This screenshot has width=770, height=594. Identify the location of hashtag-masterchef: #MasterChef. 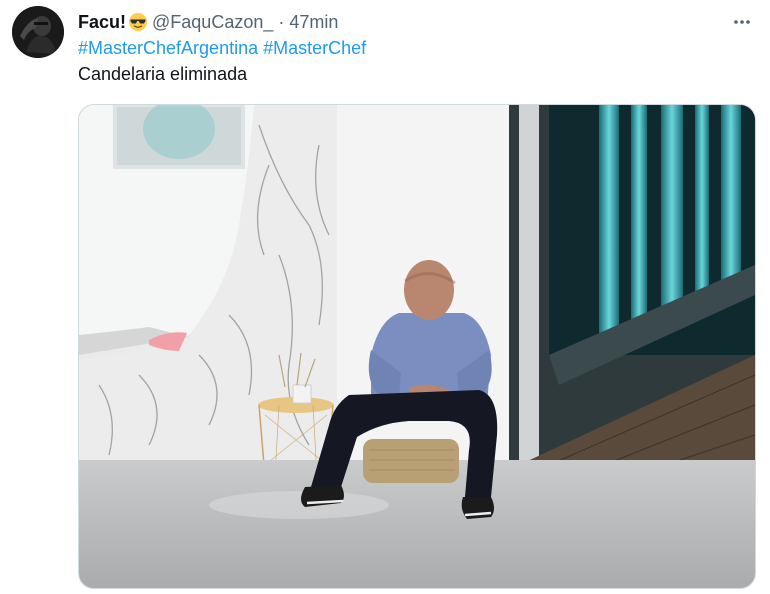
(314, 48).